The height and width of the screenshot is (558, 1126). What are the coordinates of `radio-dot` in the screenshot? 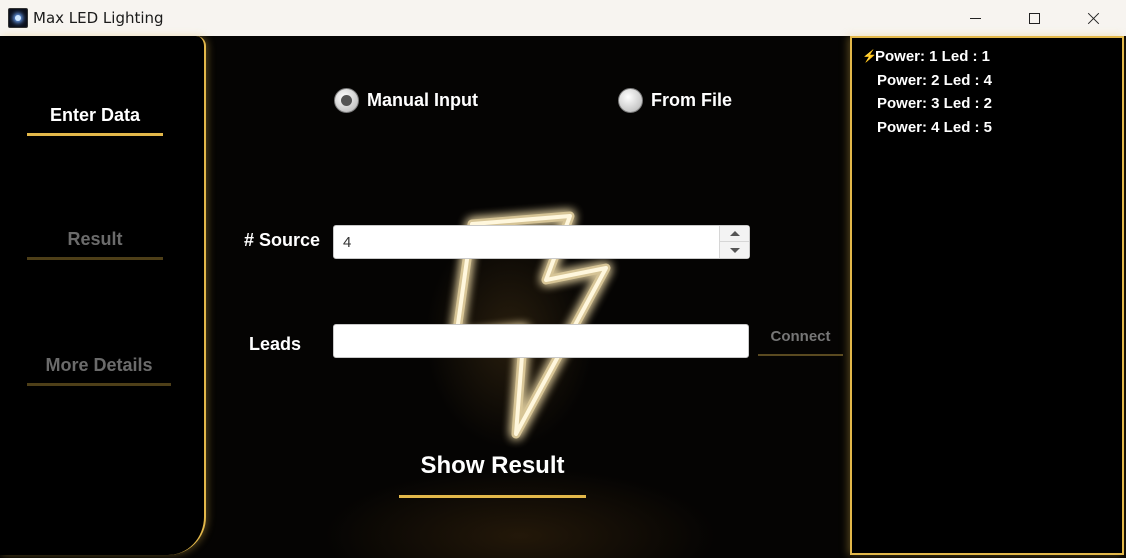 It's located at (346, 100).